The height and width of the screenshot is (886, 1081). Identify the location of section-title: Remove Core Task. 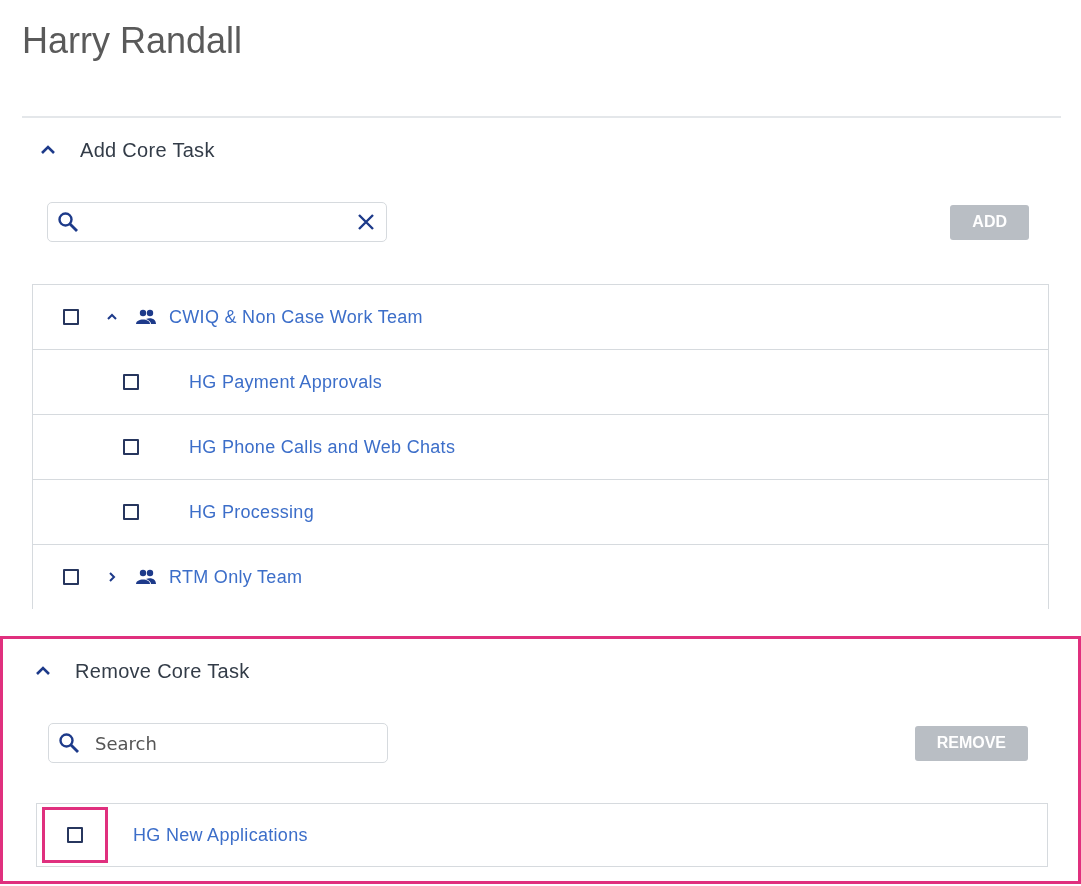
(162, 671).